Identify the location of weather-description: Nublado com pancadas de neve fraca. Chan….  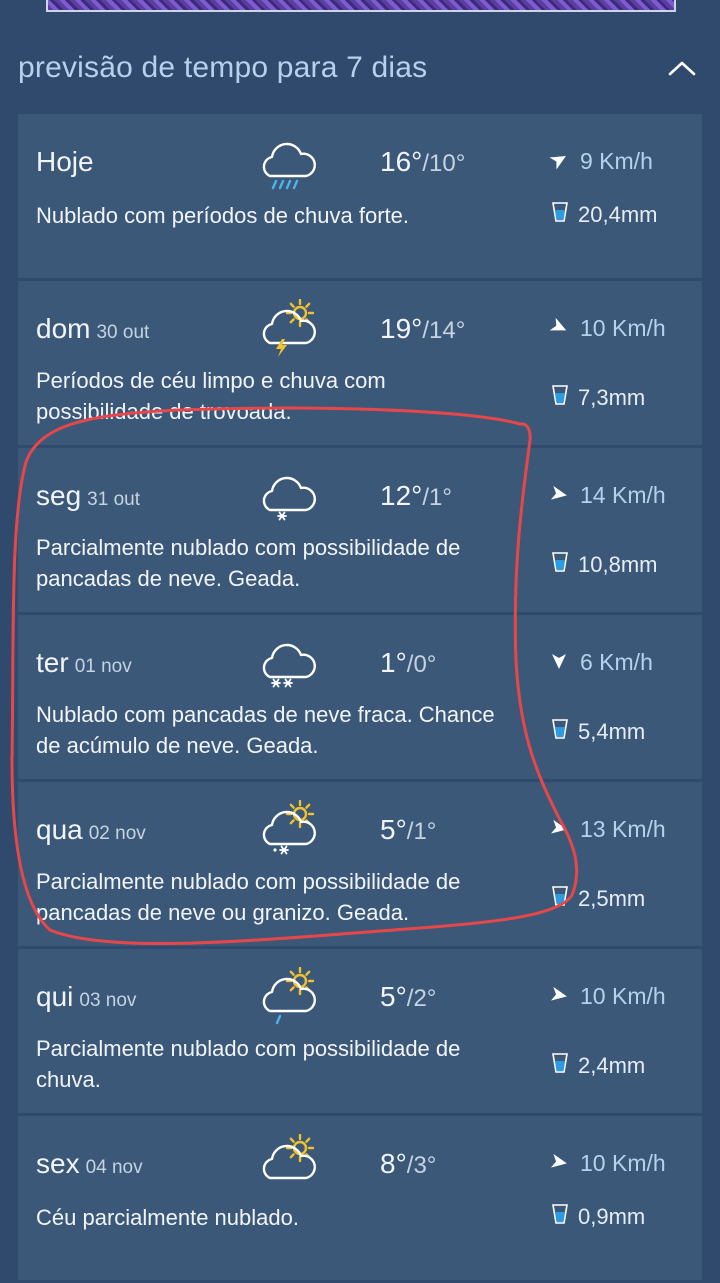
(265, 730).